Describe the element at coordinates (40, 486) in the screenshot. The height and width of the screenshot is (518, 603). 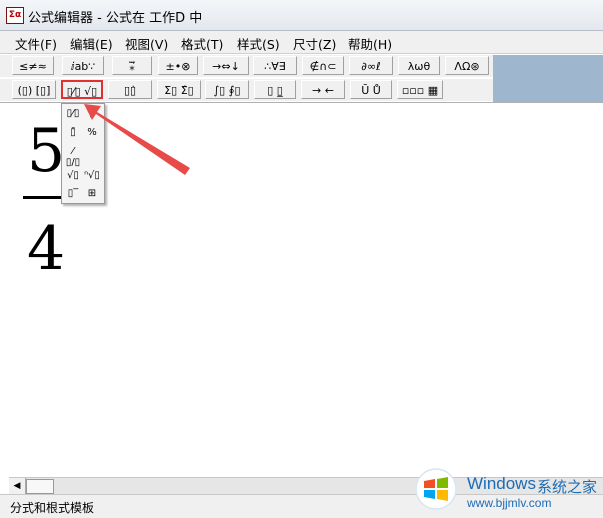
I see `scroll-thumb` at that location.